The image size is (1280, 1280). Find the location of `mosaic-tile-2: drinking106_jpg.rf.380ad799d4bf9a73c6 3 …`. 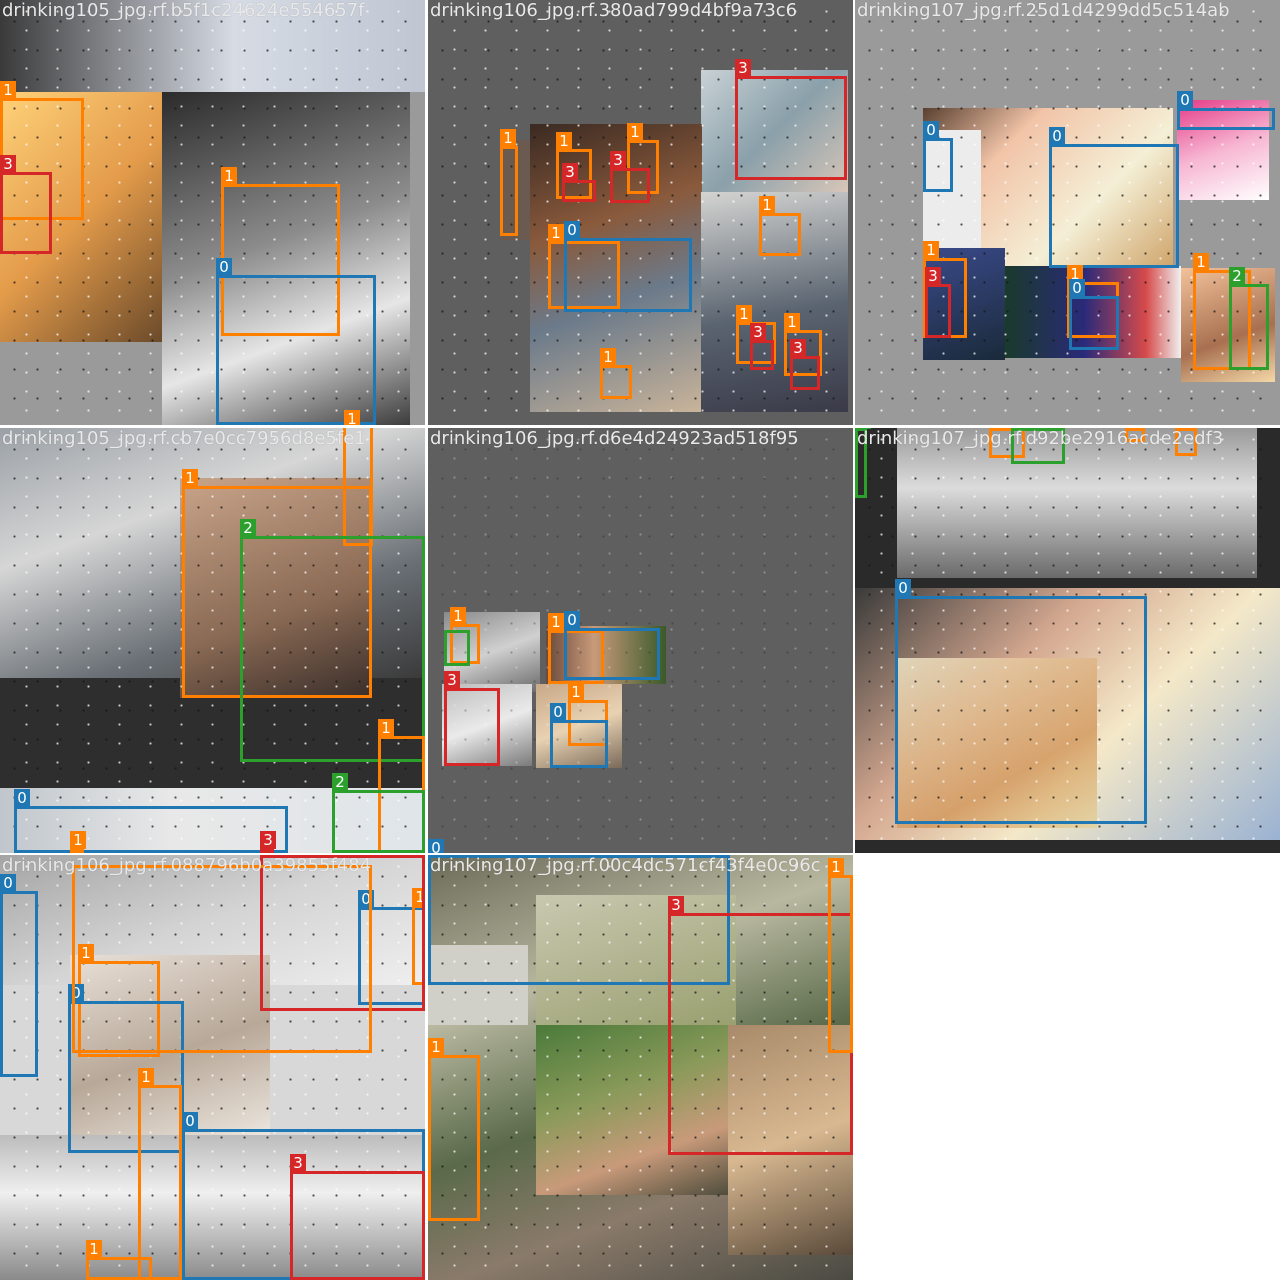

mosaic-tile-2: drinking106_jpg.rf.380ad799d4bf9a73c6 3 … is located at coordinates (640, 212).